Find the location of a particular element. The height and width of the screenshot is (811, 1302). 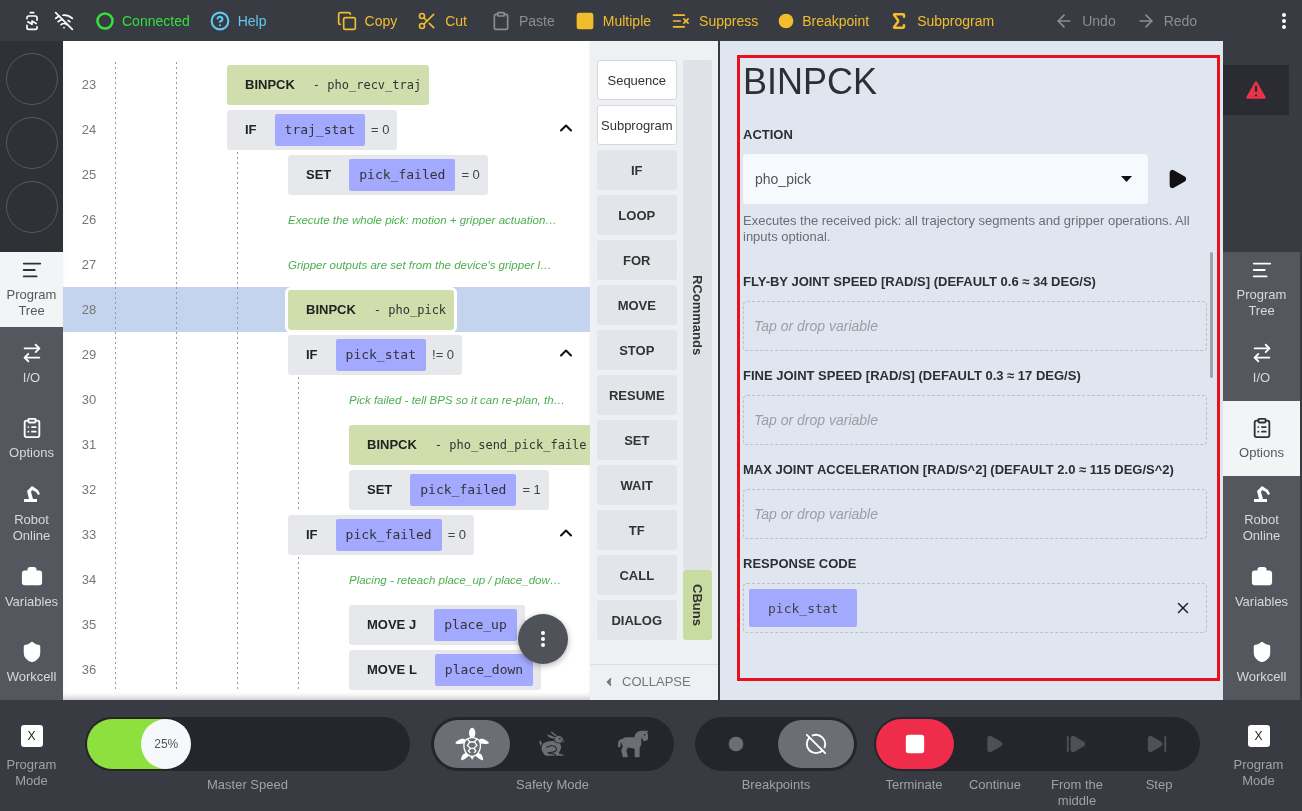

tree-row: 28 BINPCK - pho_pick is located at coordinates (326, 309).